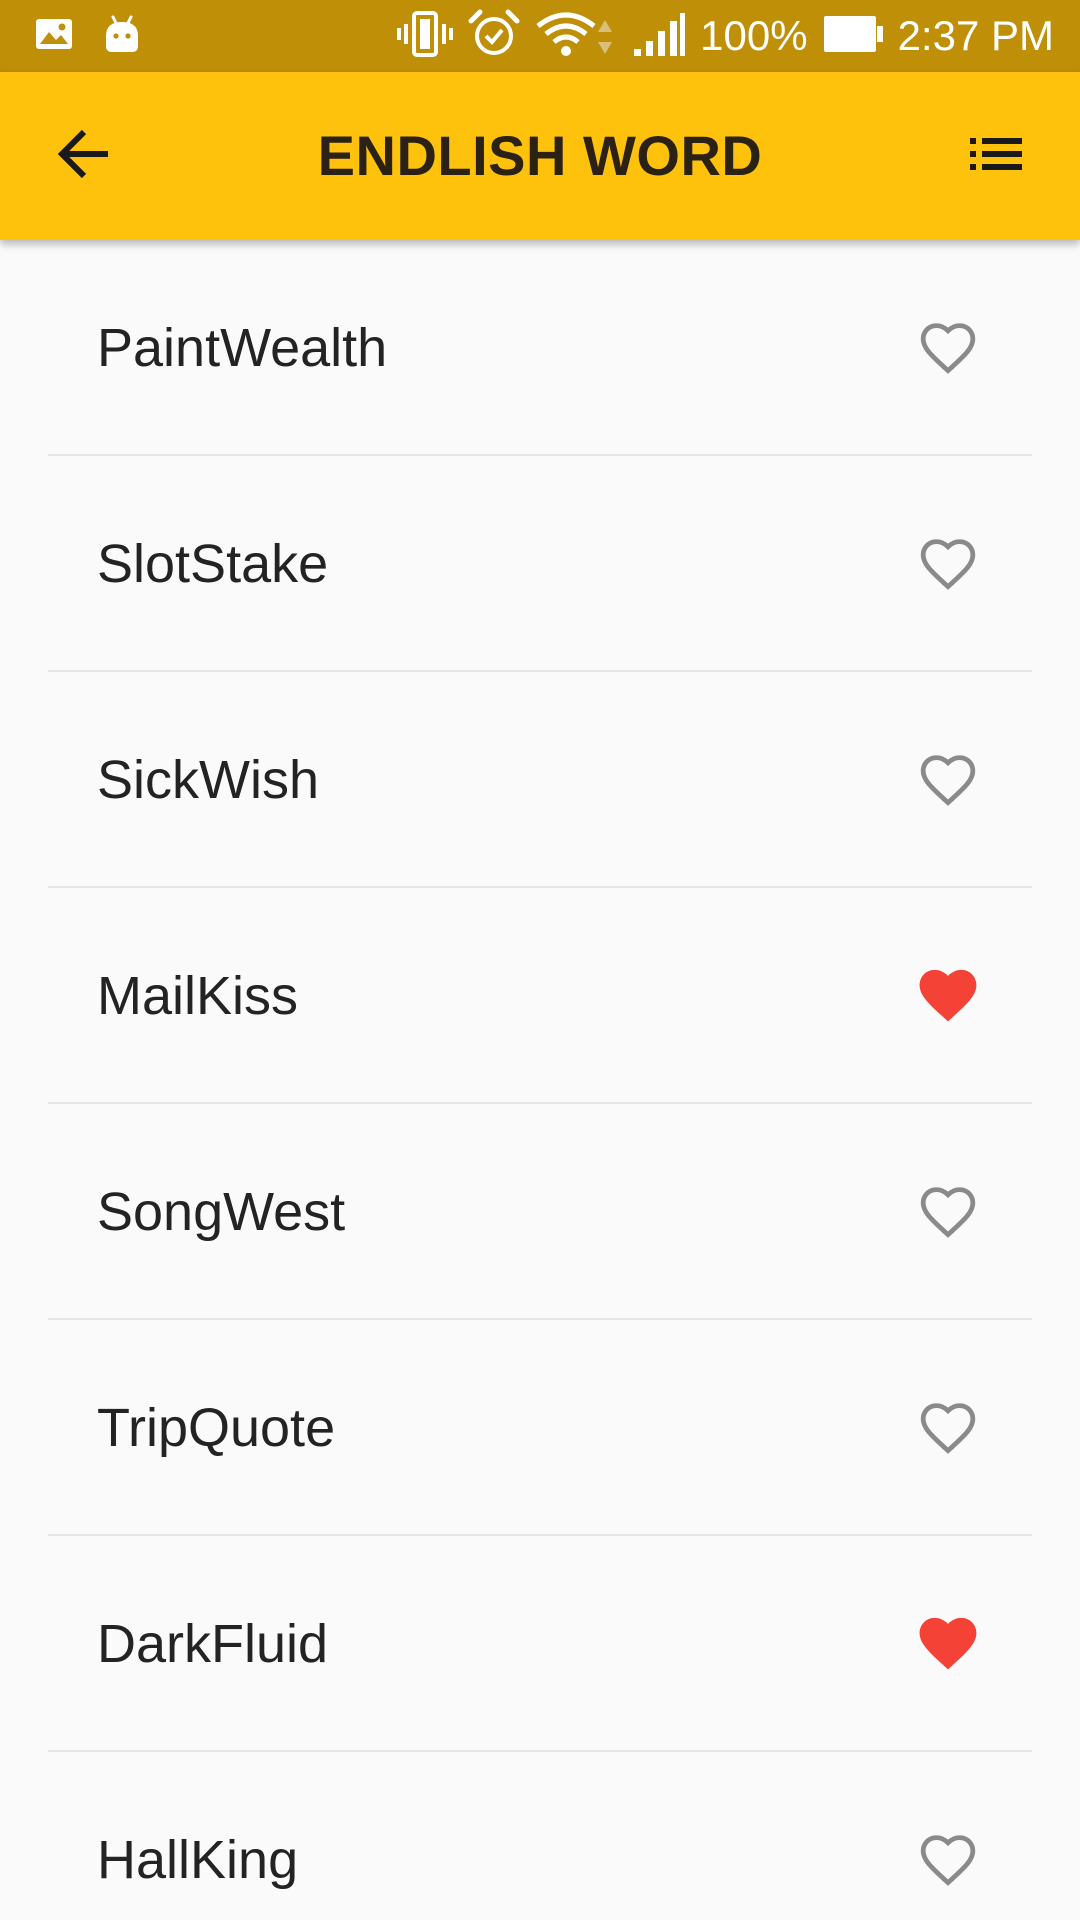  I want to click on status-bar-right: 100% 2:37 PM, so click(725, 36).